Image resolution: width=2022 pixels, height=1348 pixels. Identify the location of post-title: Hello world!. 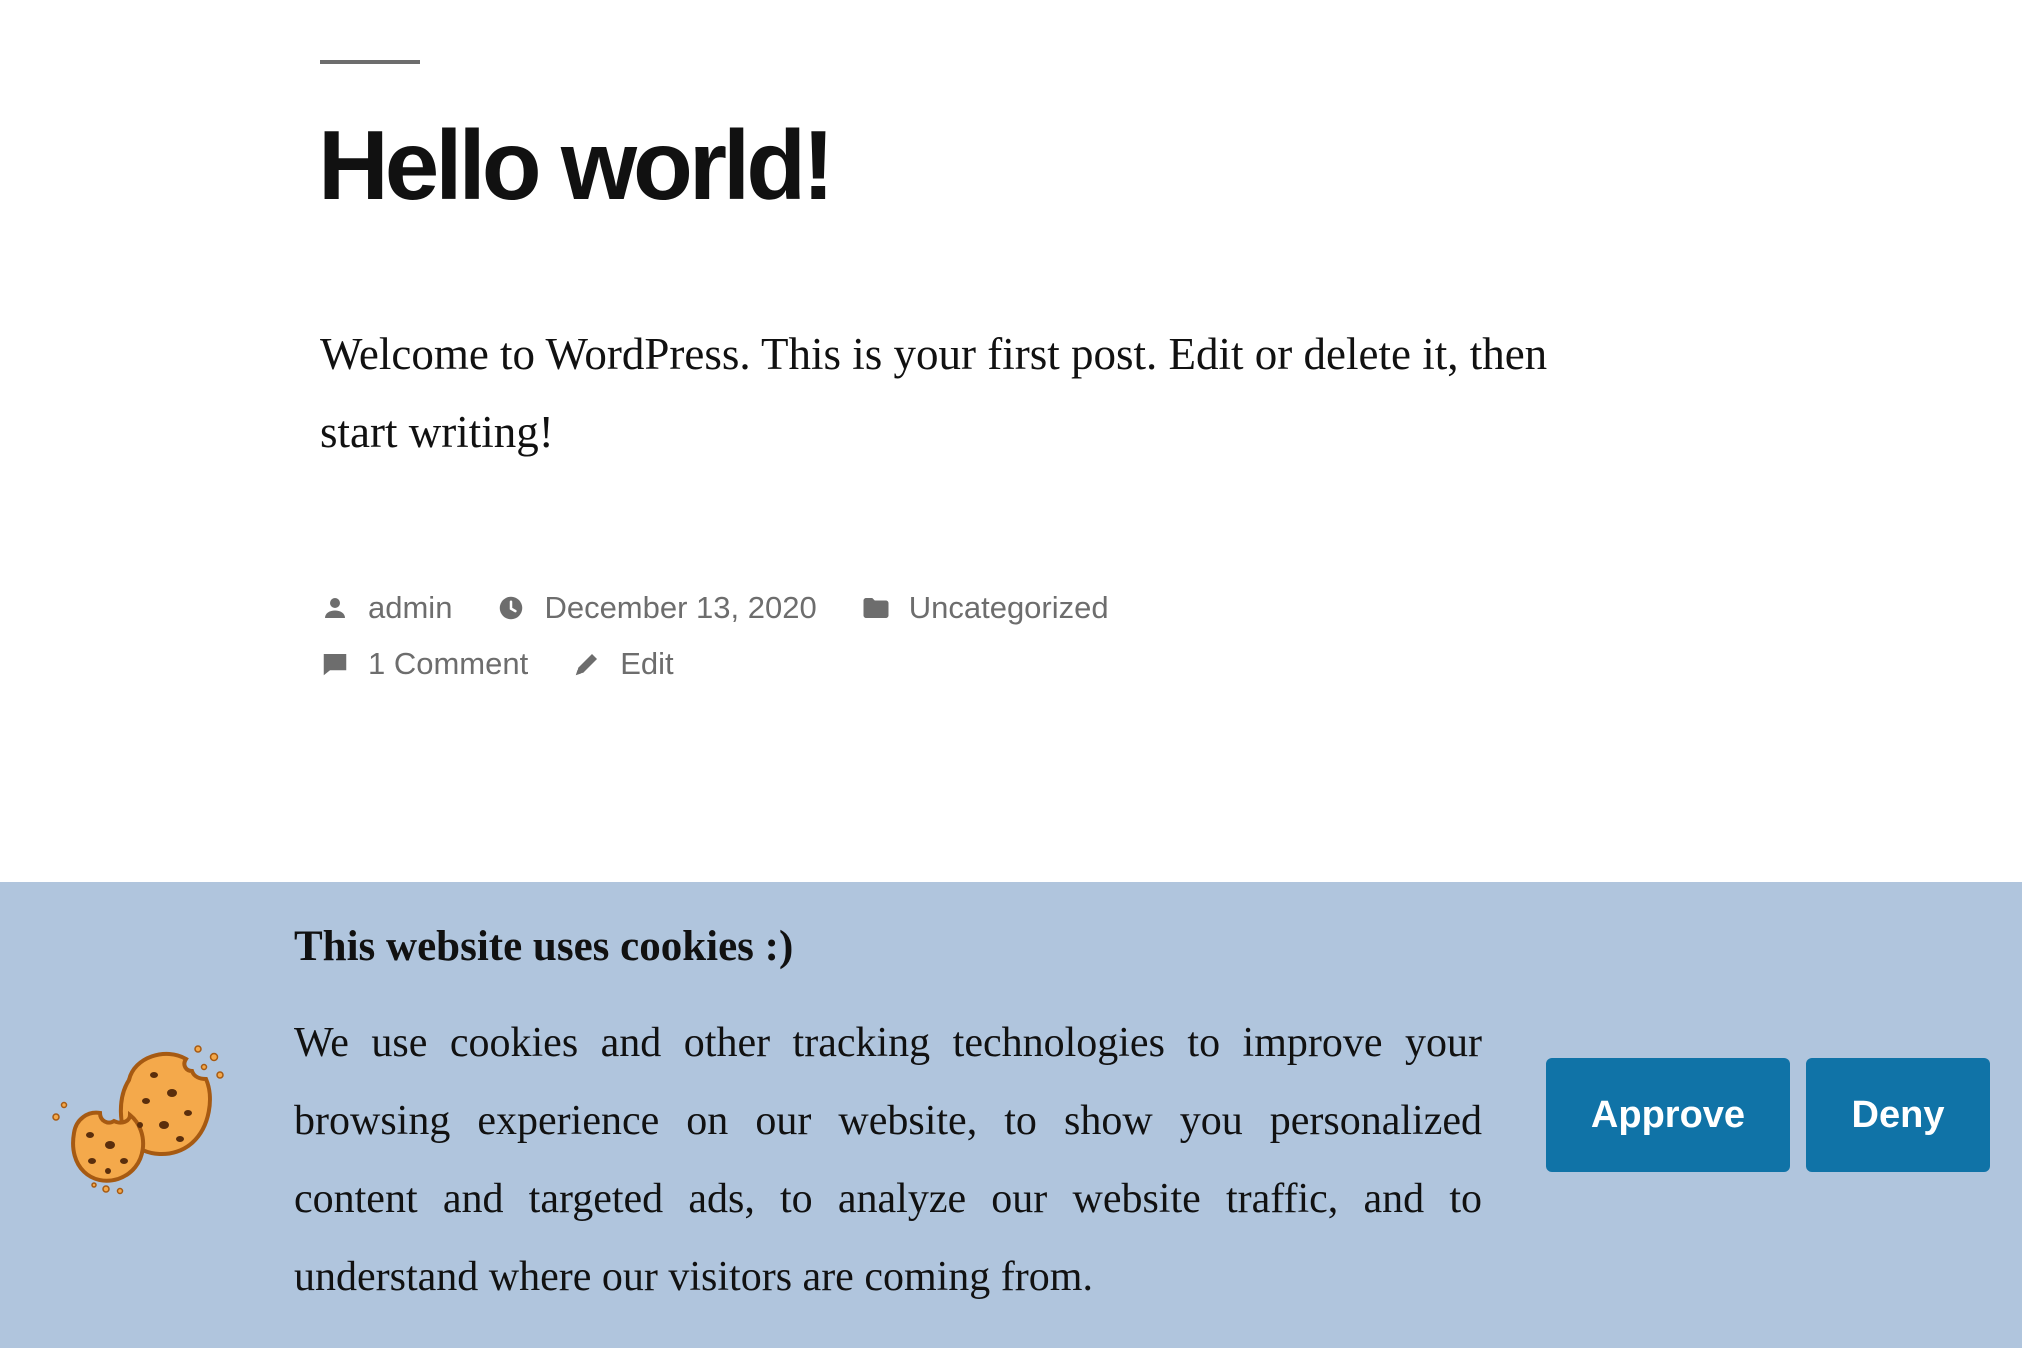
(576, 165).